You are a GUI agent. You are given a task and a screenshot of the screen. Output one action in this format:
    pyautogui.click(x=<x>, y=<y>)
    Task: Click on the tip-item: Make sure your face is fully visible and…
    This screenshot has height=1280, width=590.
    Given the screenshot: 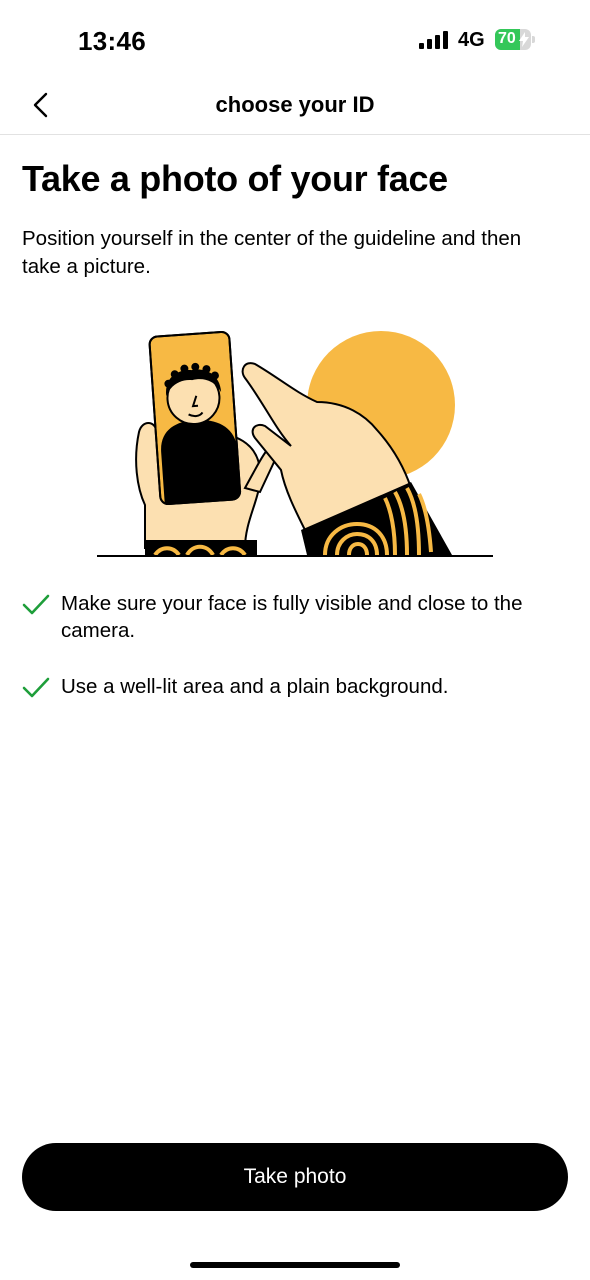 What is the action you would take?
    pyautogui.click(x=292, y=617)
    